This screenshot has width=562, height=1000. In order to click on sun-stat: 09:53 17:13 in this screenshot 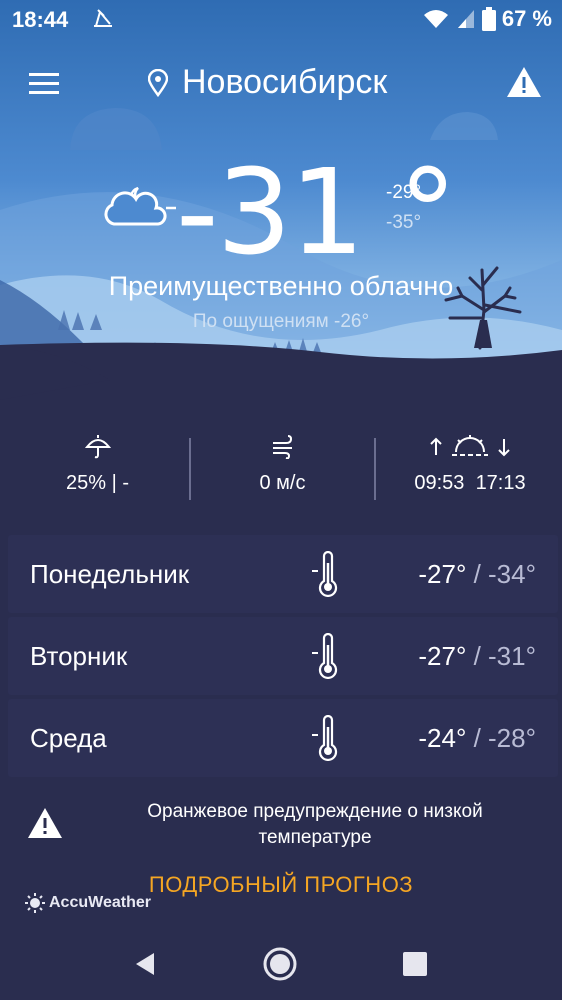, I will do `click(470, 465)`.